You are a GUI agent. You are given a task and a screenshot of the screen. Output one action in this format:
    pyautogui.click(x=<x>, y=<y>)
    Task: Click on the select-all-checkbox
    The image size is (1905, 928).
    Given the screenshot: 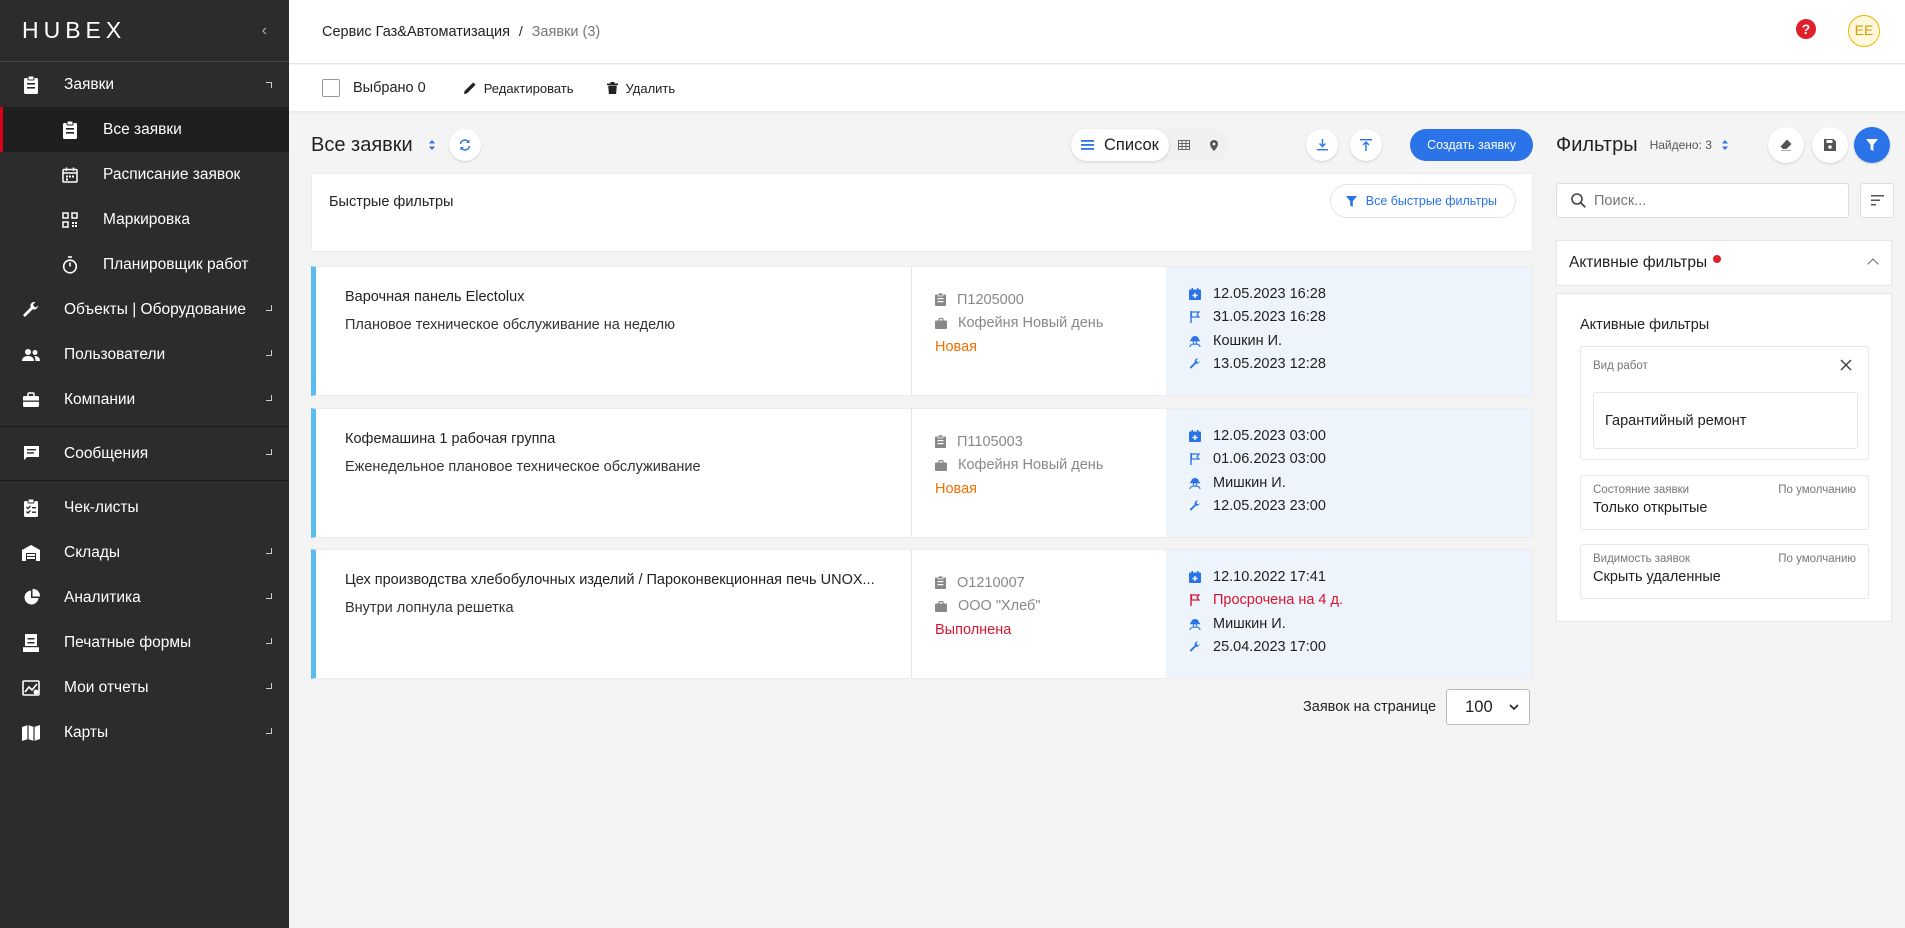 What is the action you would take?
    pyautogui.click(x=331, y=88)
    